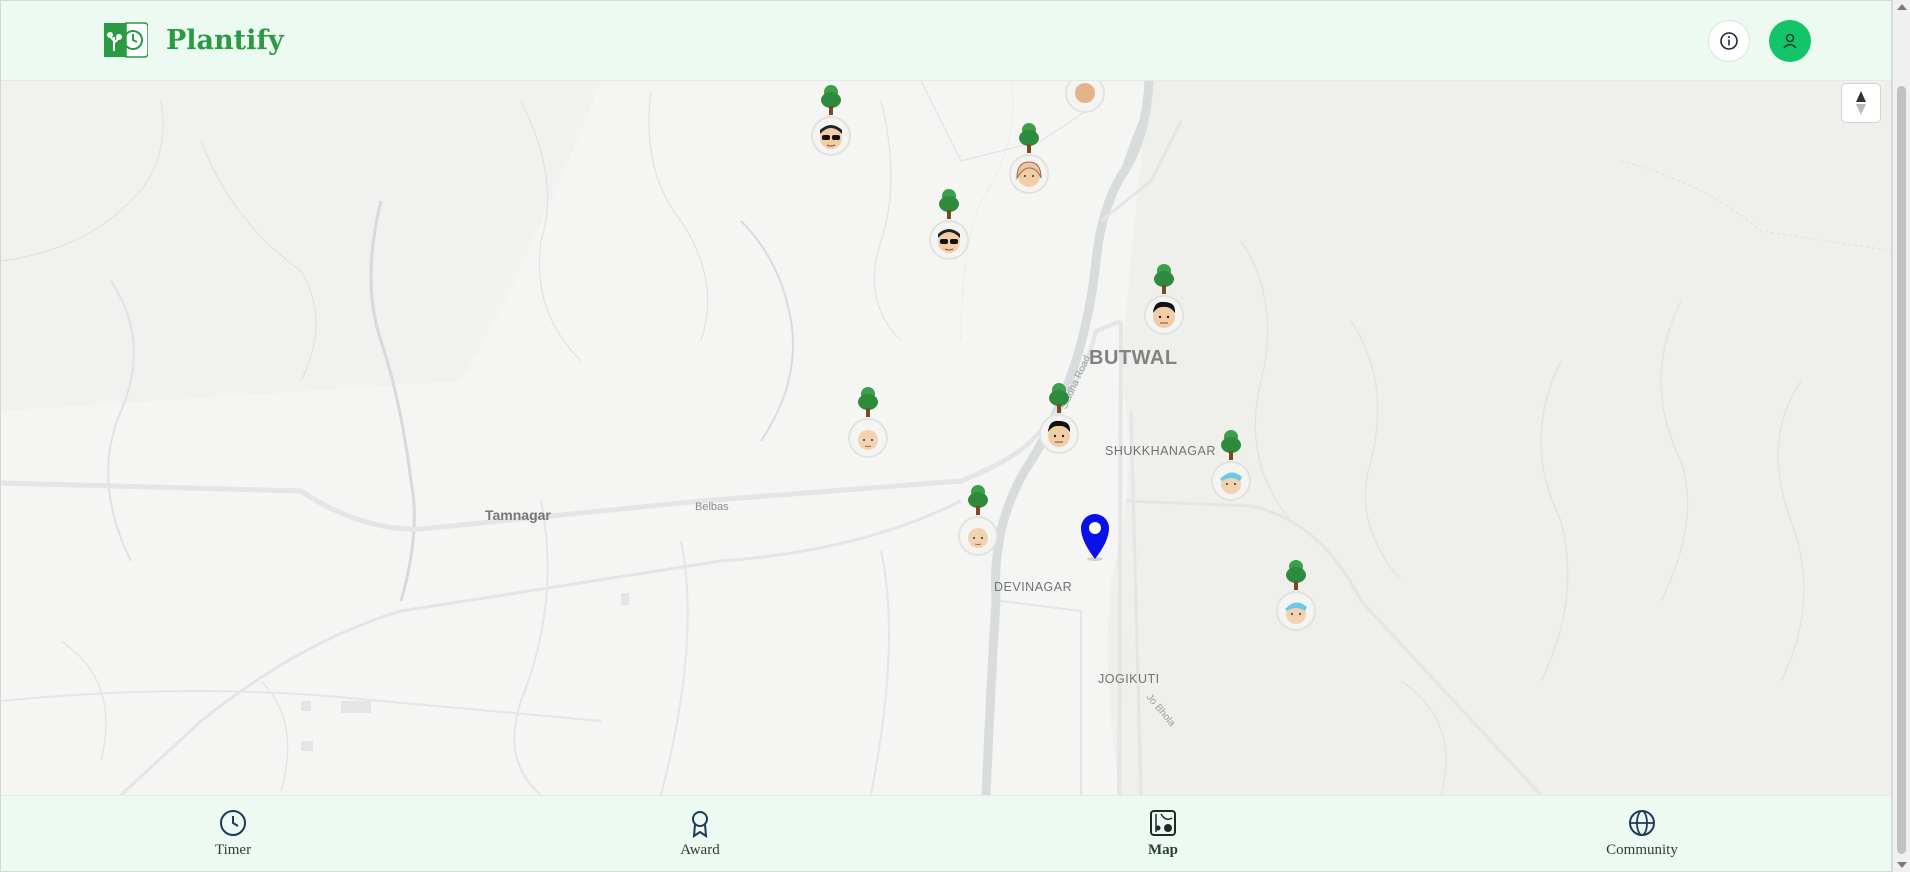 The image size is (1910, 872). Describe the element at coordinates (1642, 850) in the screenshot. I see `nav-label: Community` at that location.